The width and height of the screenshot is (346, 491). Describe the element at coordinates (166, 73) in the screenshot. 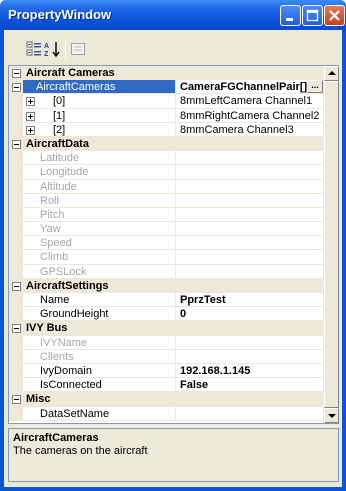

I see `category-row: Aircraft Cameras` at that location.